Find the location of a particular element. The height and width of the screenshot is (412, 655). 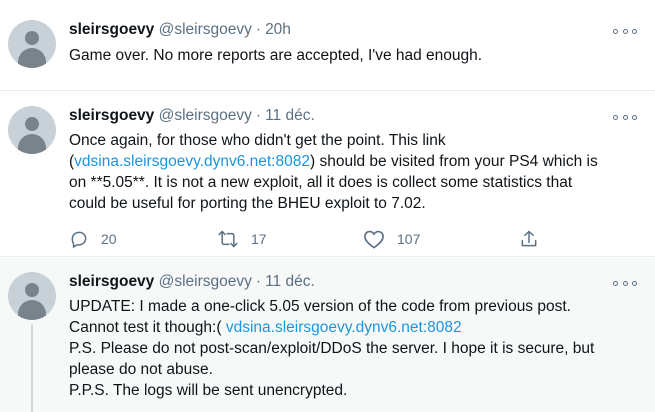

tweet-header: sleirsgoevy @sleirsgoevy · 20h is located at coordinates (180, 30).